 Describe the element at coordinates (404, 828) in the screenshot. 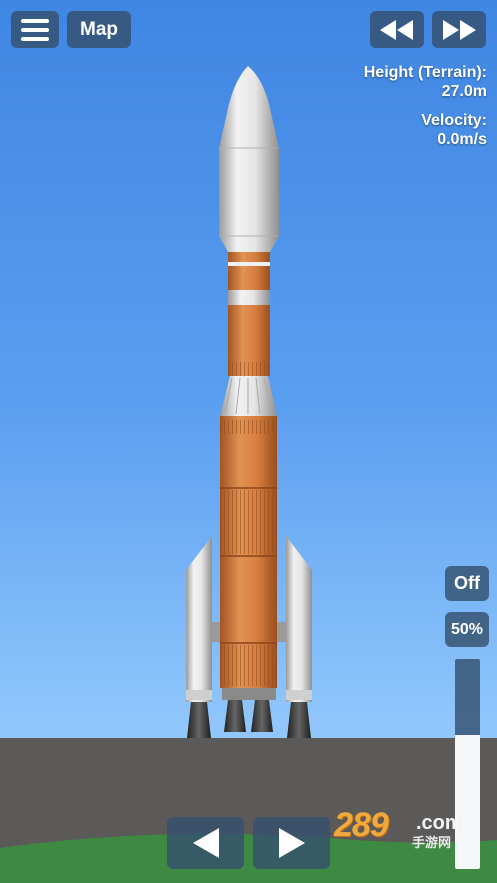

I see `site-watermark: 289 .com 手游网` at that location.